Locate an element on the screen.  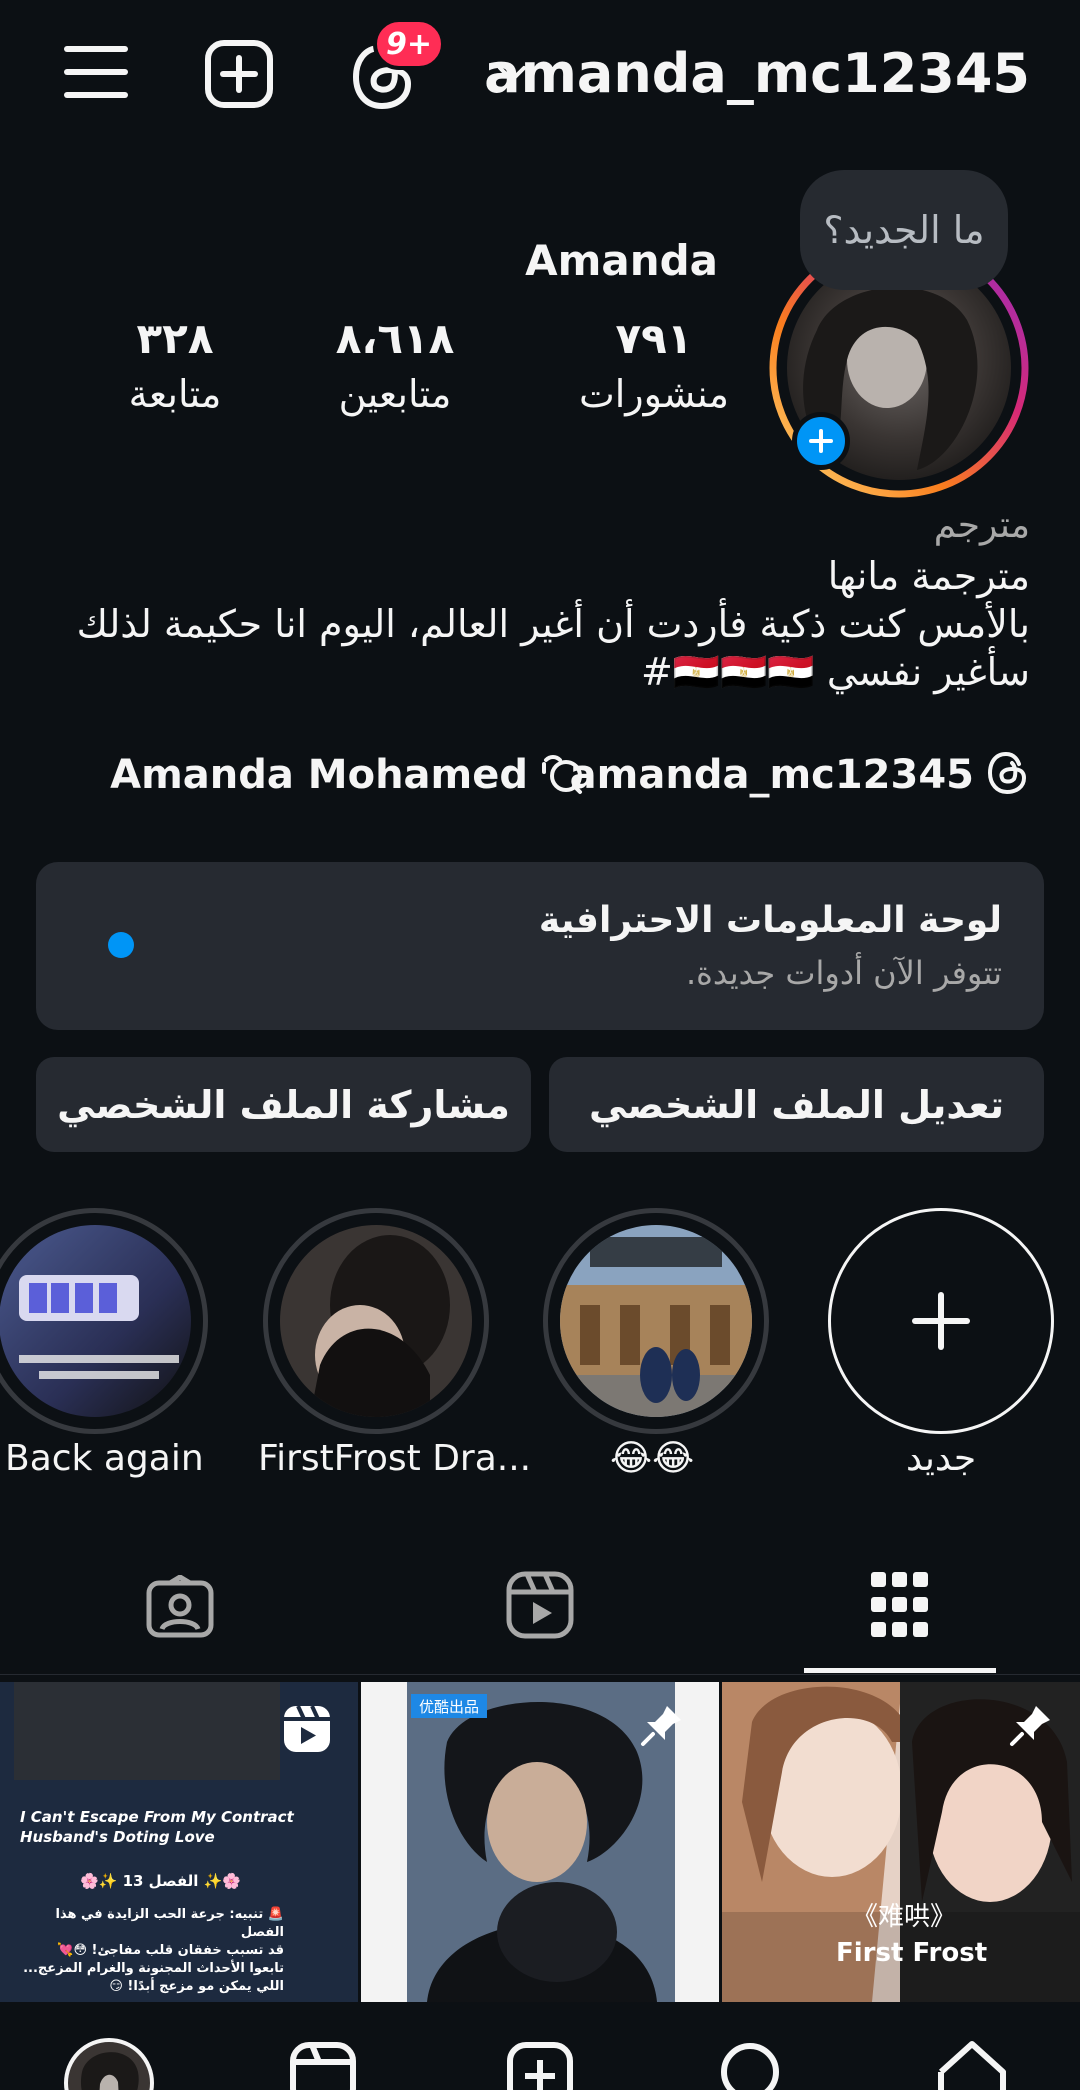
display-name: Amanda is located at coordinates (621, 260).